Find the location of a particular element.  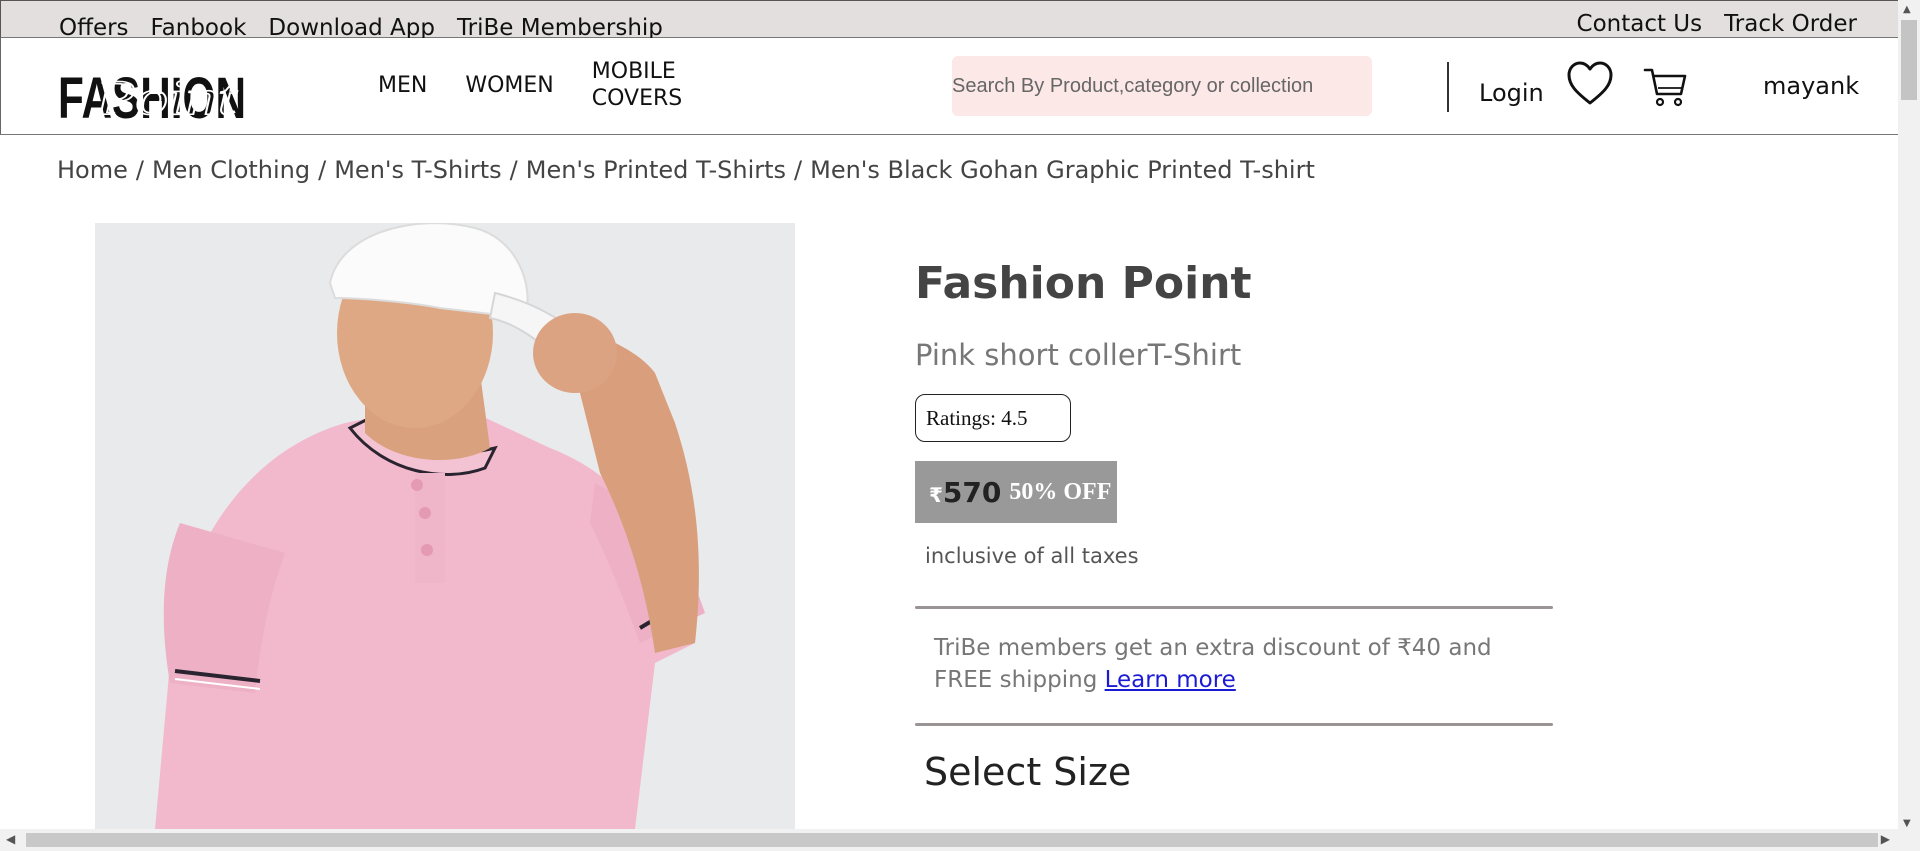

price-value: 570 is located at coordinates (972, 492).